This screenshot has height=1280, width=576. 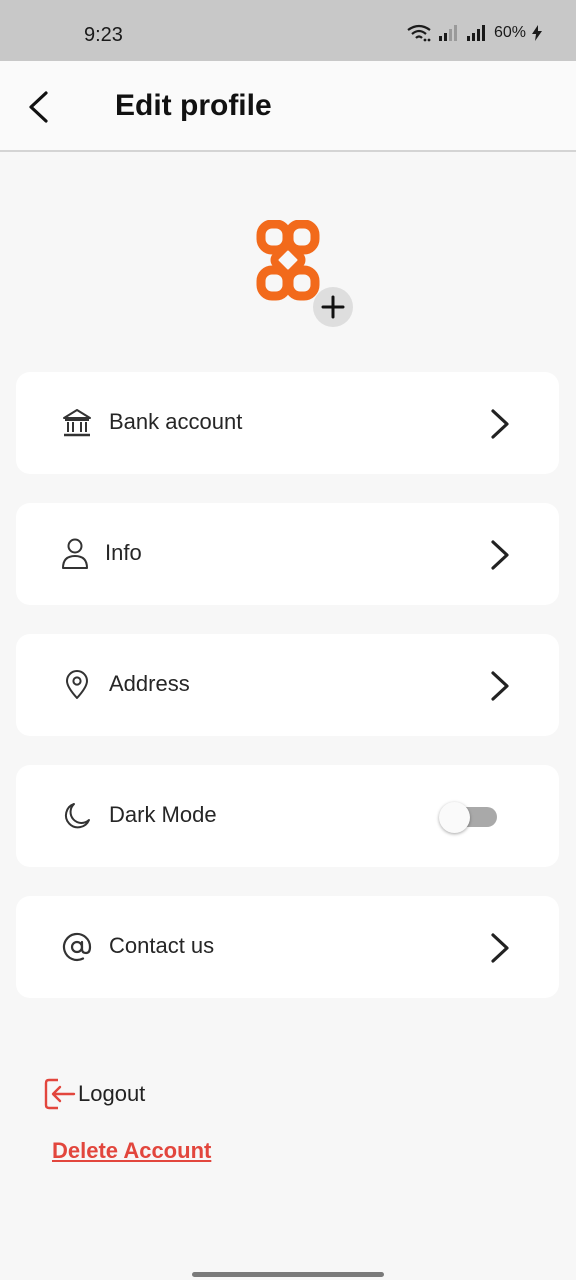 I want to click on status-bar: 9:23 60%, so click(x=288, y=30).